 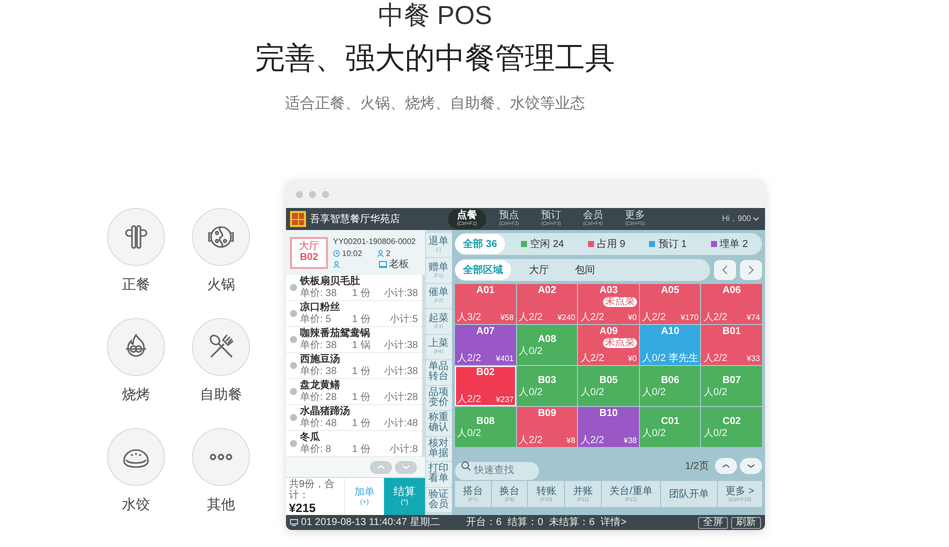 What do you see at coordinates (566, 318) in the screenshot?
I see `table-amount: ¥240` at bounding box center [566, 318].